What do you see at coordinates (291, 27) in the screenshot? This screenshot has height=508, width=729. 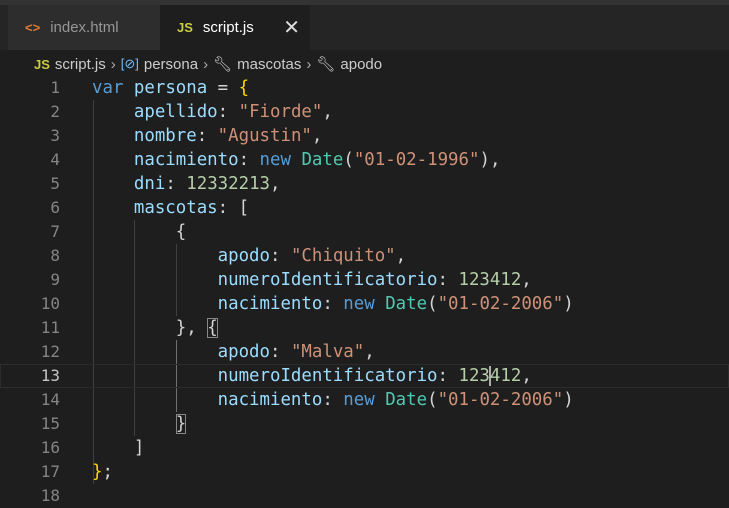 I see `close-icon: ✕` at bounding box center [291, 27].